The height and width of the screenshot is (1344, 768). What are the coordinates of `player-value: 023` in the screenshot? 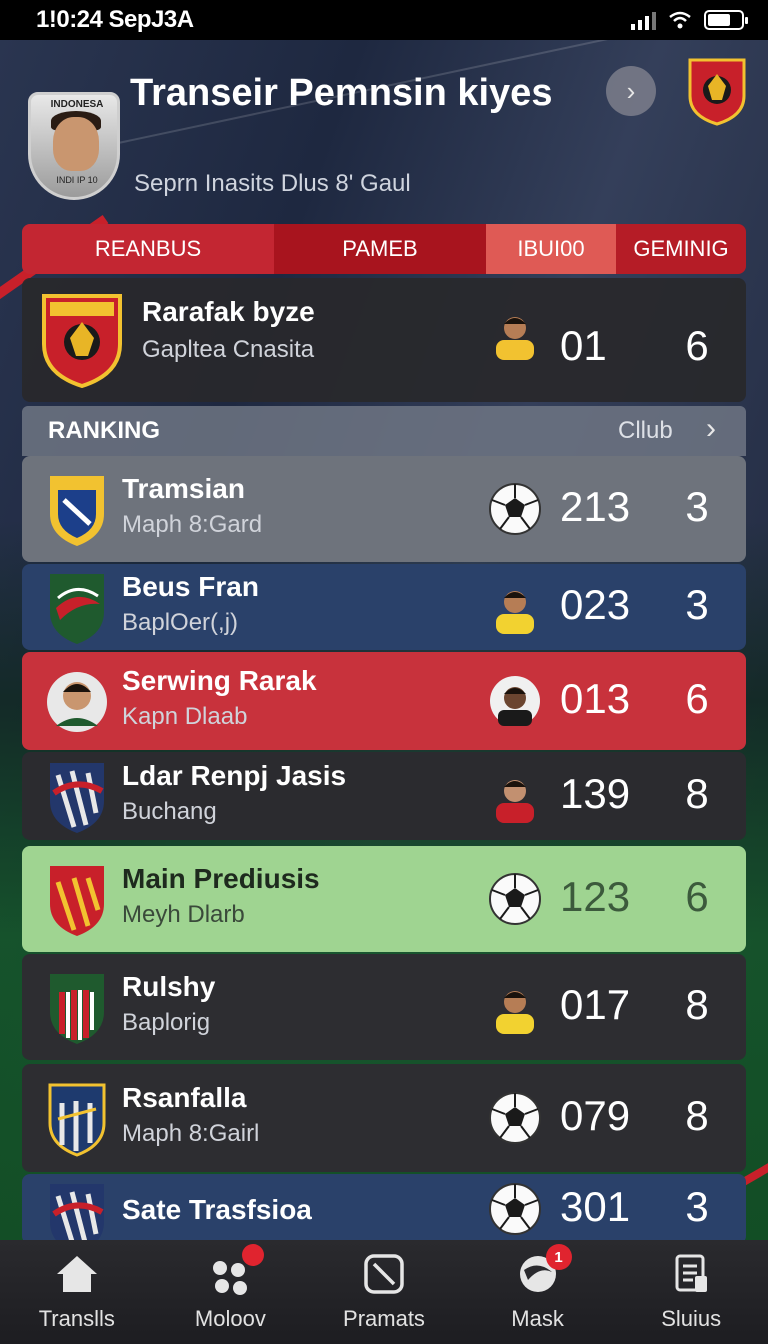 It's located at (595, 604).